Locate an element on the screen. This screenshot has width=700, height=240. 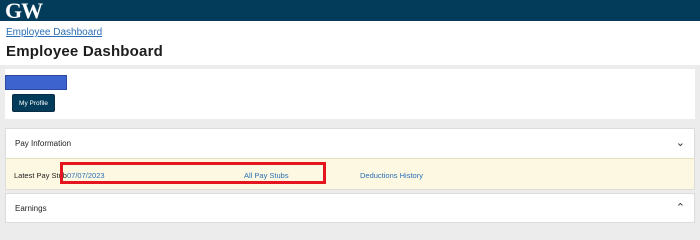
my-profile-button: My Profile is located at coordinates (33, 103).